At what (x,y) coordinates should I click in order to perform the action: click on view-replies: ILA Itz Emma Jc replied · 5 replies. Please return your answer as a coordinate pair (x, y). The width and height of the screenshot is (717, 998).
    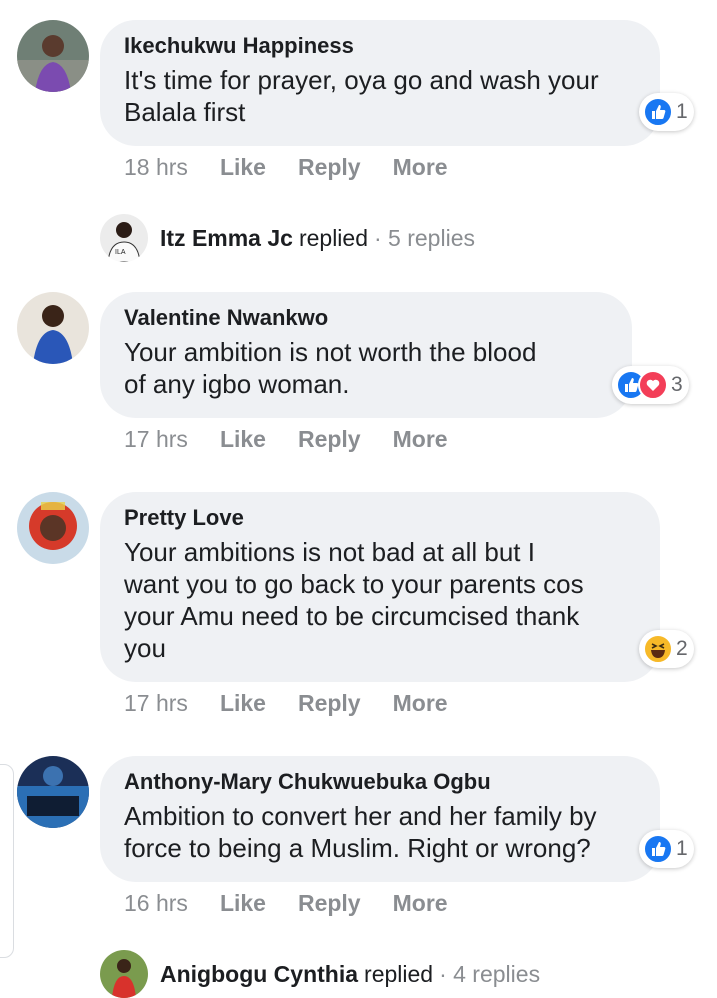
    Looking at the image, I should click on (287, 238).